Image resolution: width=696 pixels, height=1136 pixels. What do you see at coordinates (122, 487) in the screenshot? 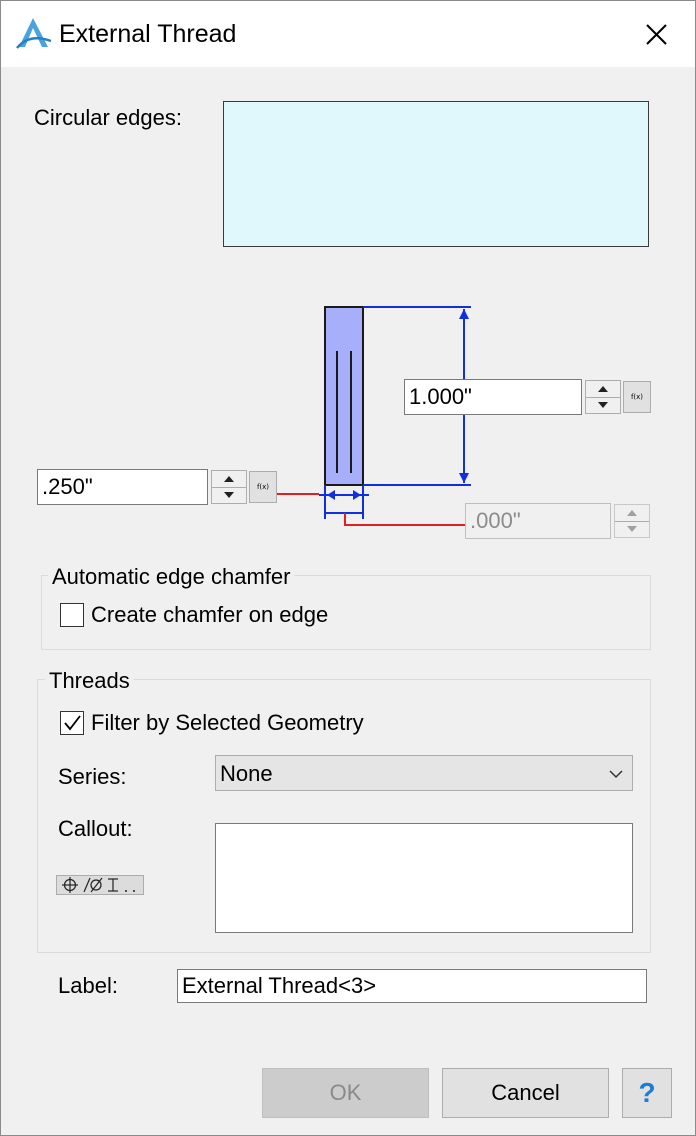
I see `diameter-input: .250"` at bounding box center [122, 487].